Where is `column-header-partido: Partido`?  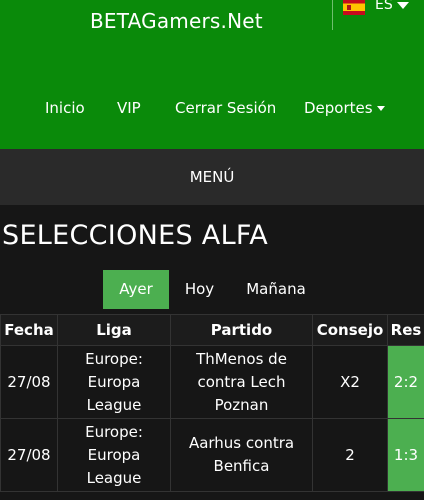 column-header-partido: Partido is located at coordinates (241, 330).